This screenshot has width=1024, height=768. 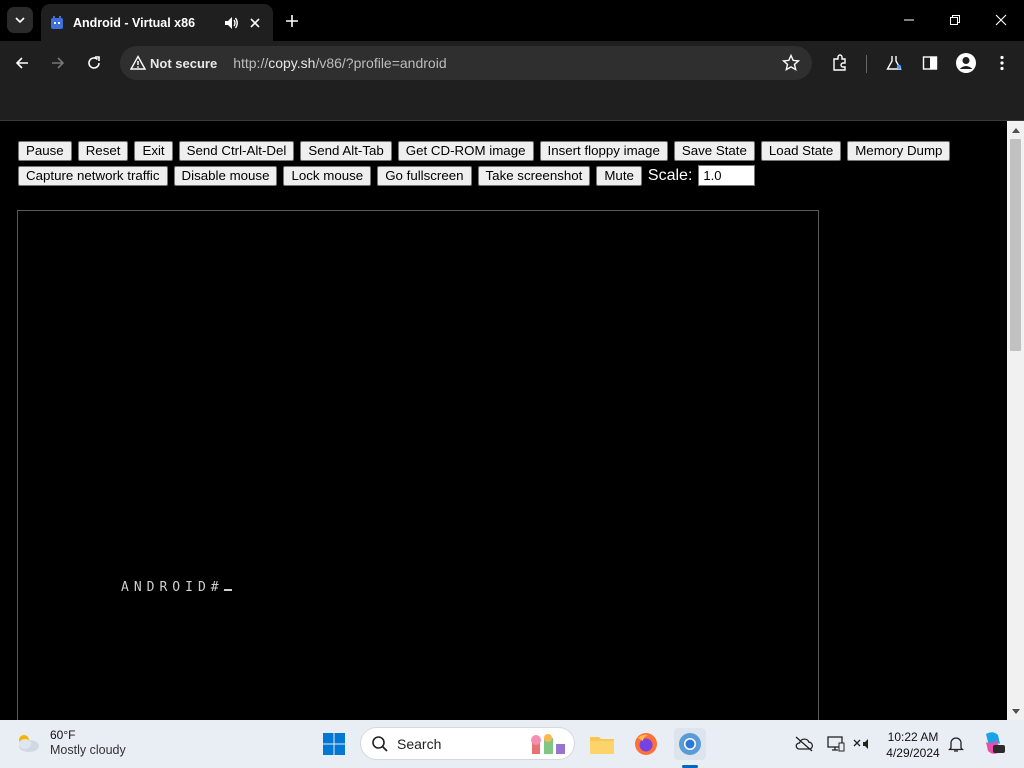 I want to click on taskbar-search: Search, so click(x=467, y=743).